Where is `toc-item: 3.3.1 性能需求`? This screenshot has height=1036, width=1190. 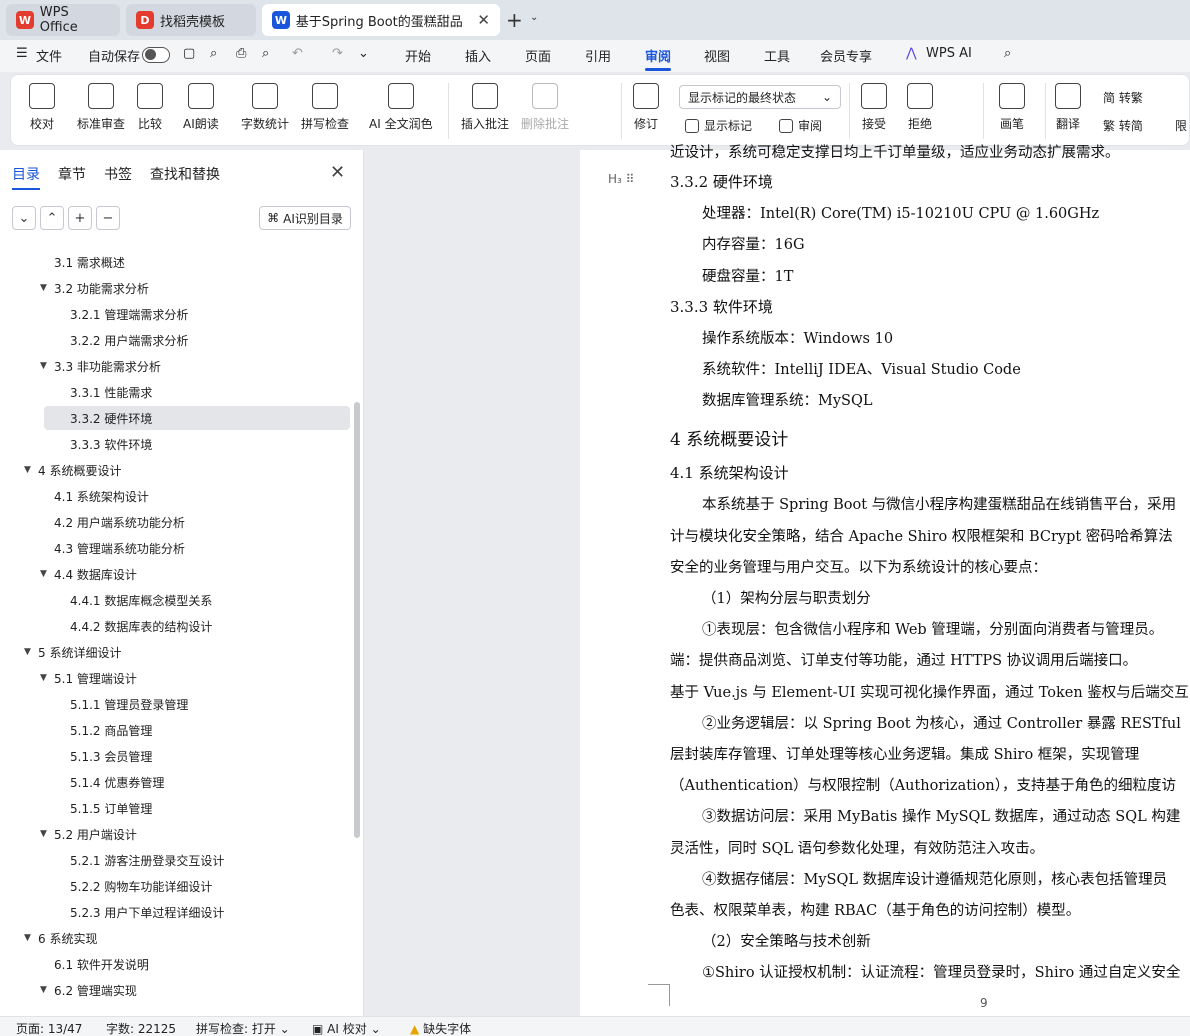
toc-item: 3.3.1 性能需求 is located at coordinates (175, 392).